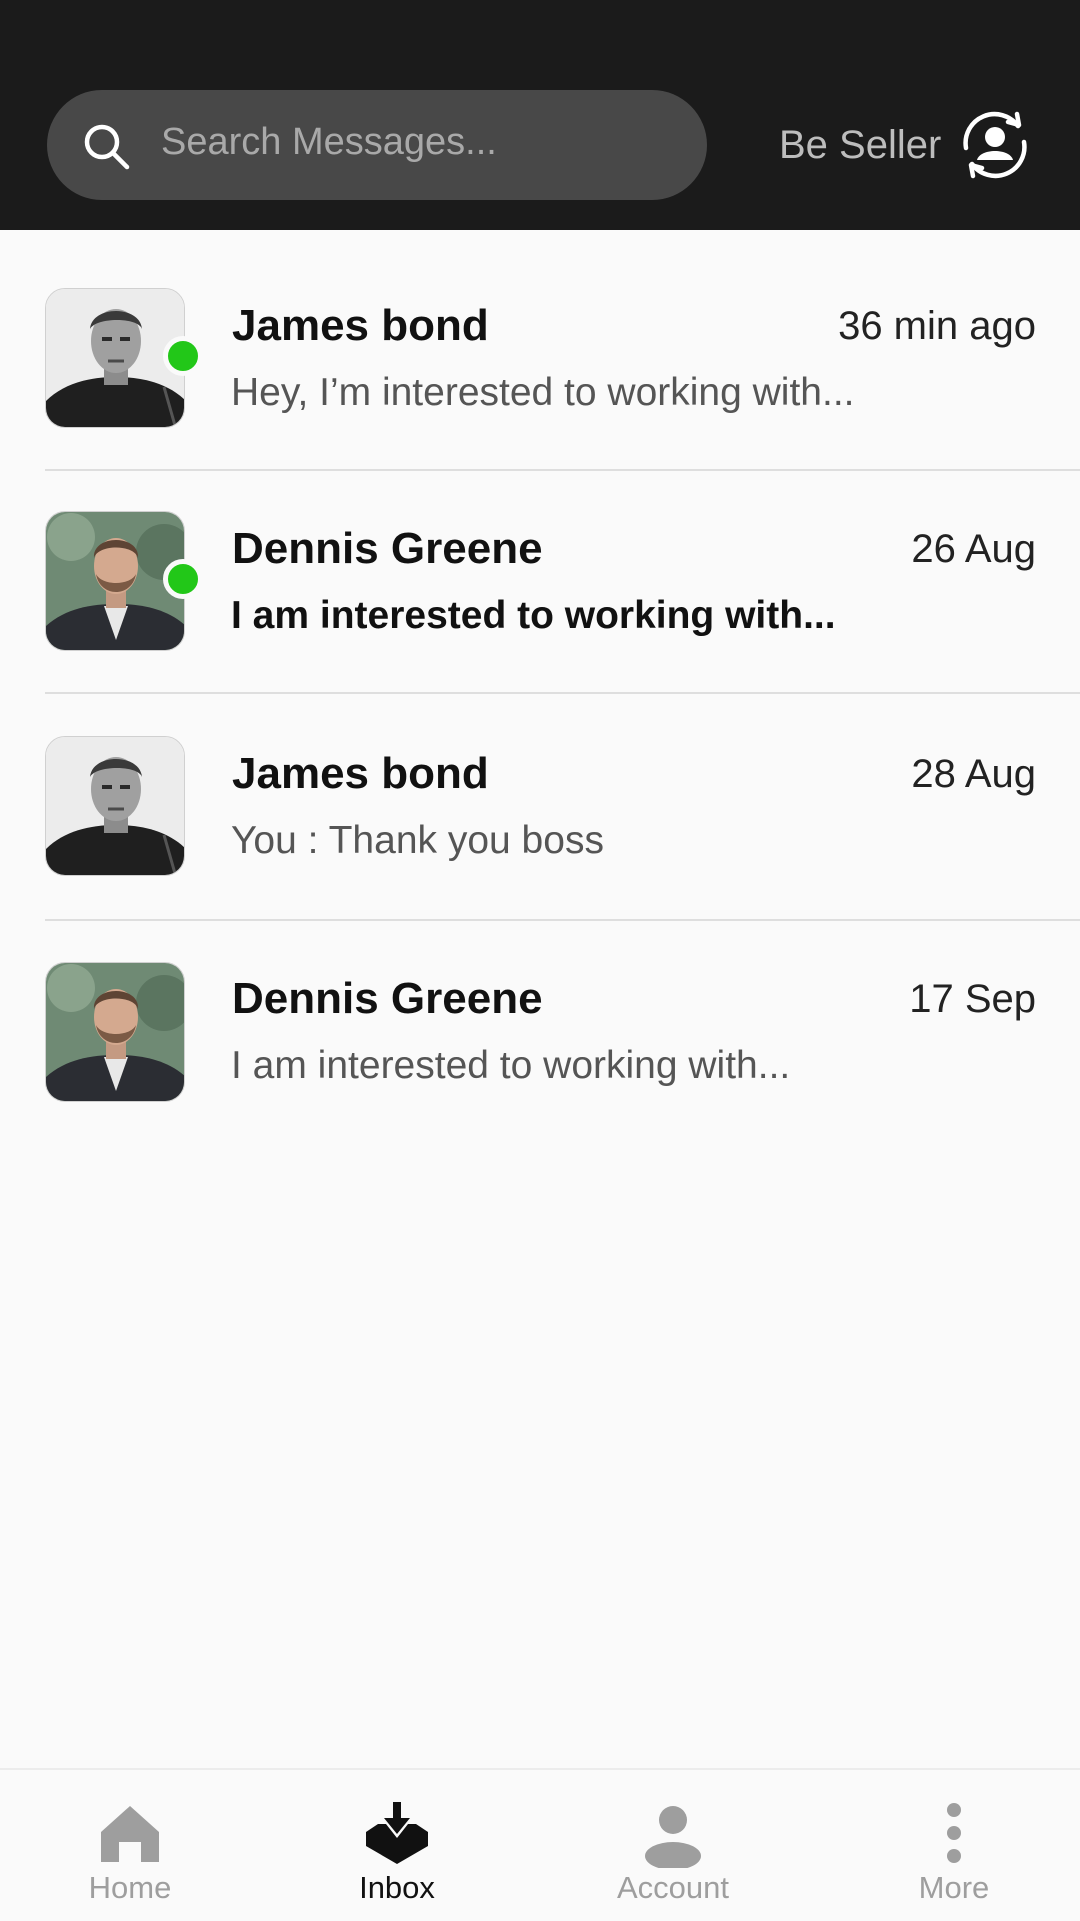 This screenshot has width=1080, height=1921. Describe the element at coordinates (672, 1887) in the screenshot. I see `nav-account-label: Account` at that location.